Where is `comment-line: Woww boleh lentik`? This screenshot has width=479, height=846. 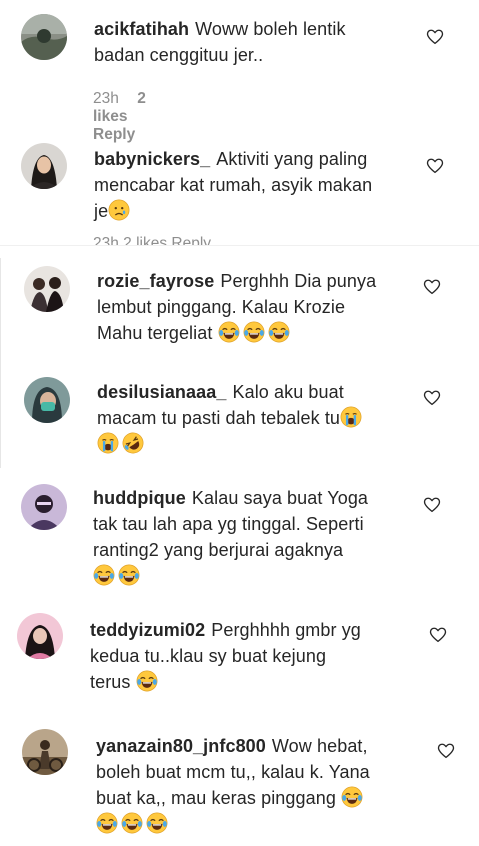 comment-line: Woww boleh lentik is located at coordinates (270, 29).